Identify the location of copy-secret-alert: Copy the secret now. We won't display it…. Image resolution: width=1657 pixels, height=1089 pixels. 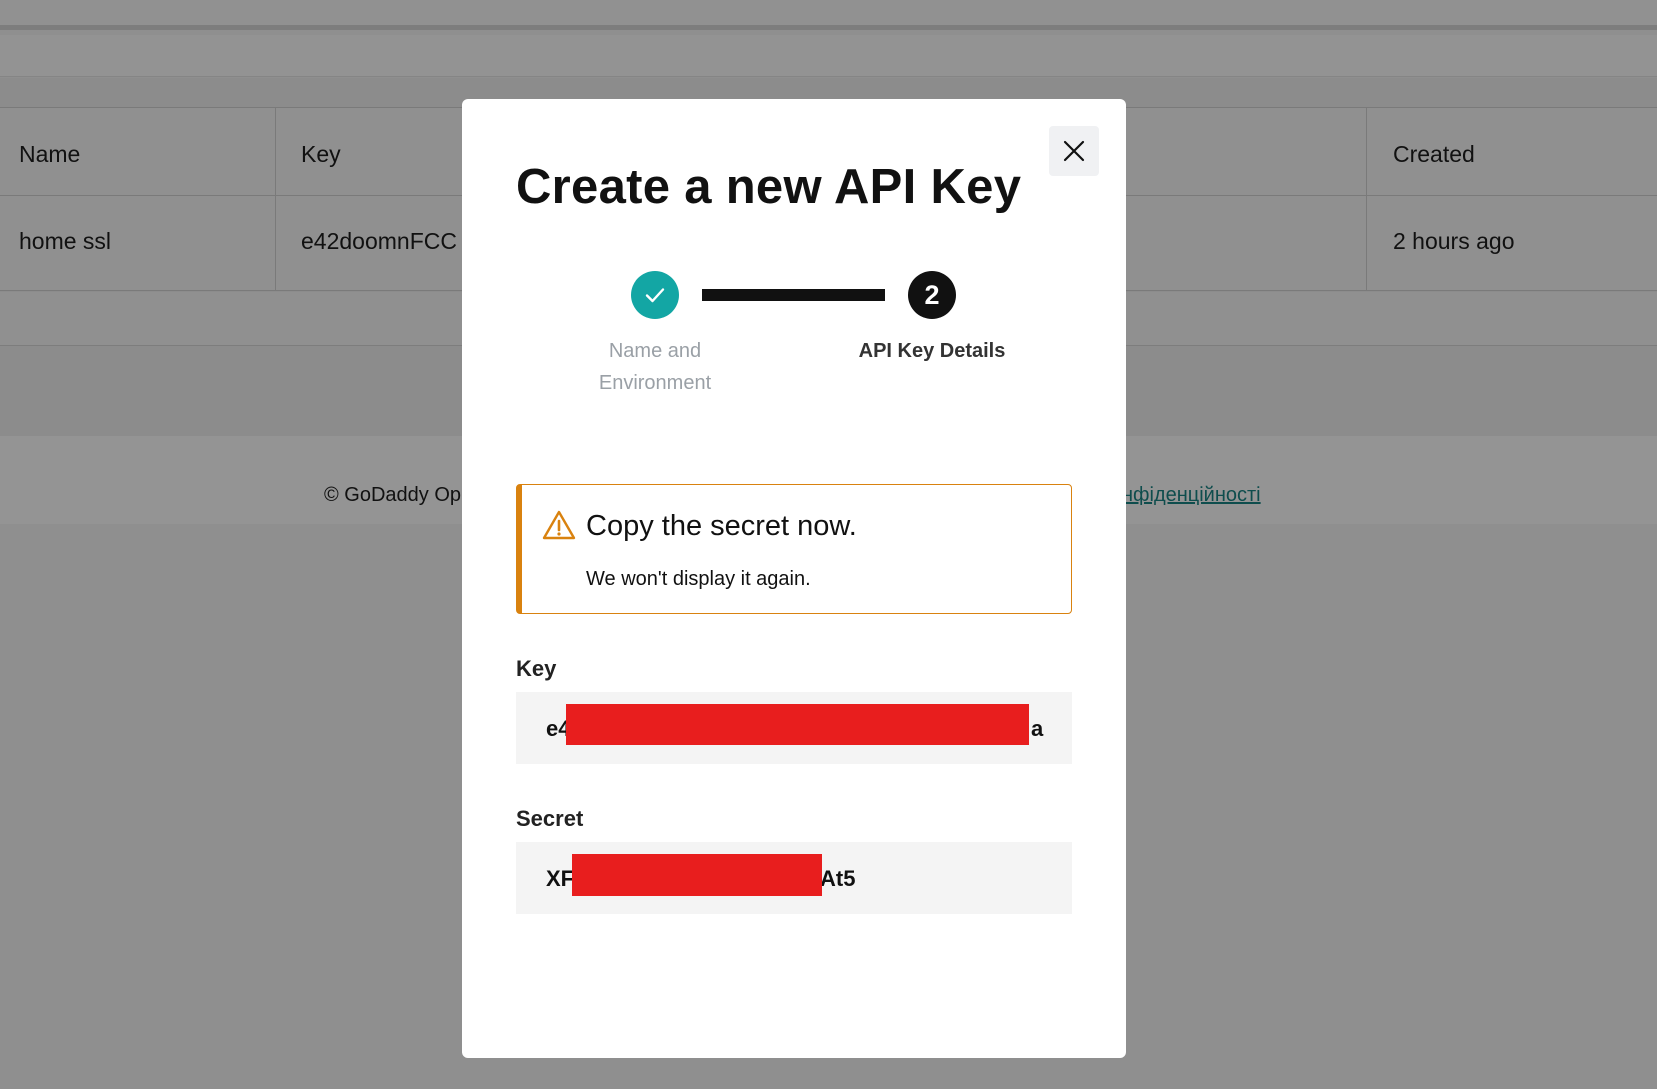
(794, 549).